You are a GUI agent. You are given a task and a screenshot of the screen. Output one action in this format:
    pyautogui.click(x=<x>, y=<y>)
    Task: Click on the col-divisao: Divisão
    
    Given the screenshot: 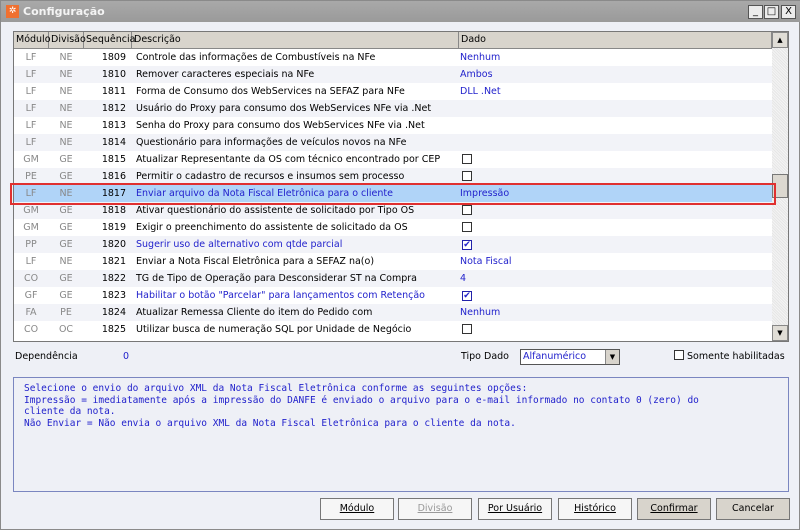 What is the action you would take?
    pyautogui.click(x=67, y=40)
    